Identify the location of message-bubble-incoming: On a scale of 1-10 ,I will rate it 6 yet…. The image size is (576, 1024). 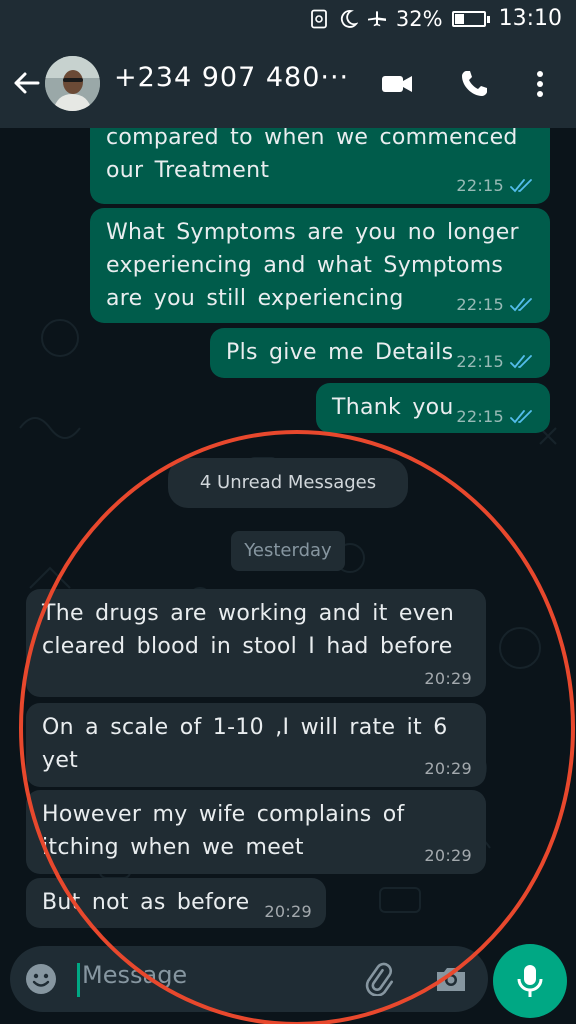
(256, 745).